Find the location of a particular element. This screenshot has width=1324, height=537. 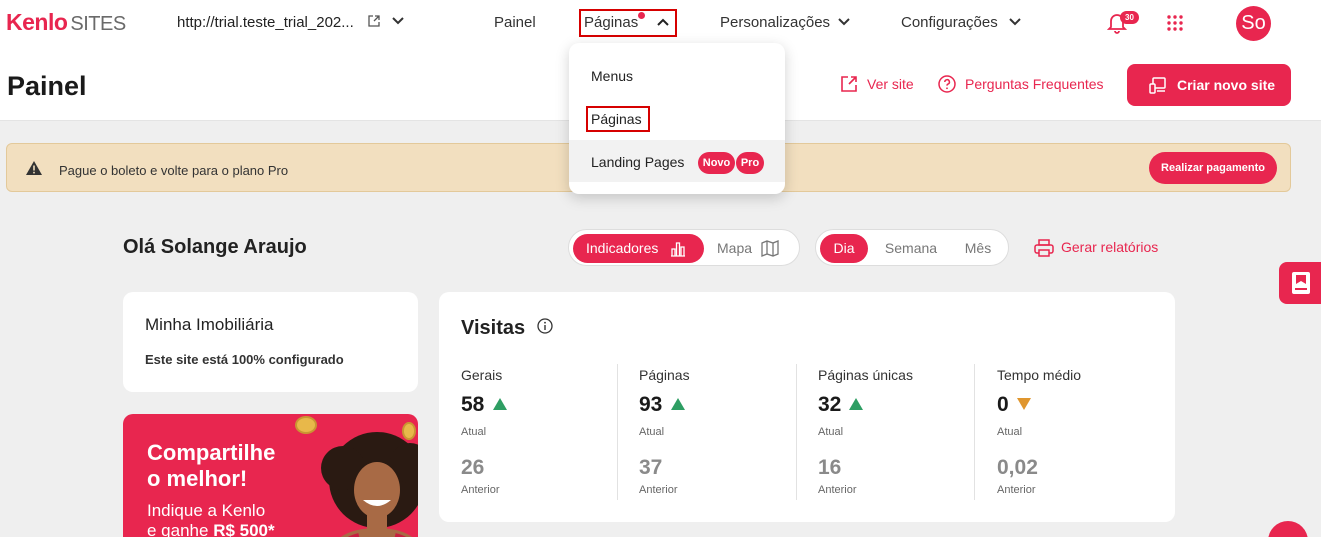

metric-previous-value: 16 is located at coordinates (830, 467).